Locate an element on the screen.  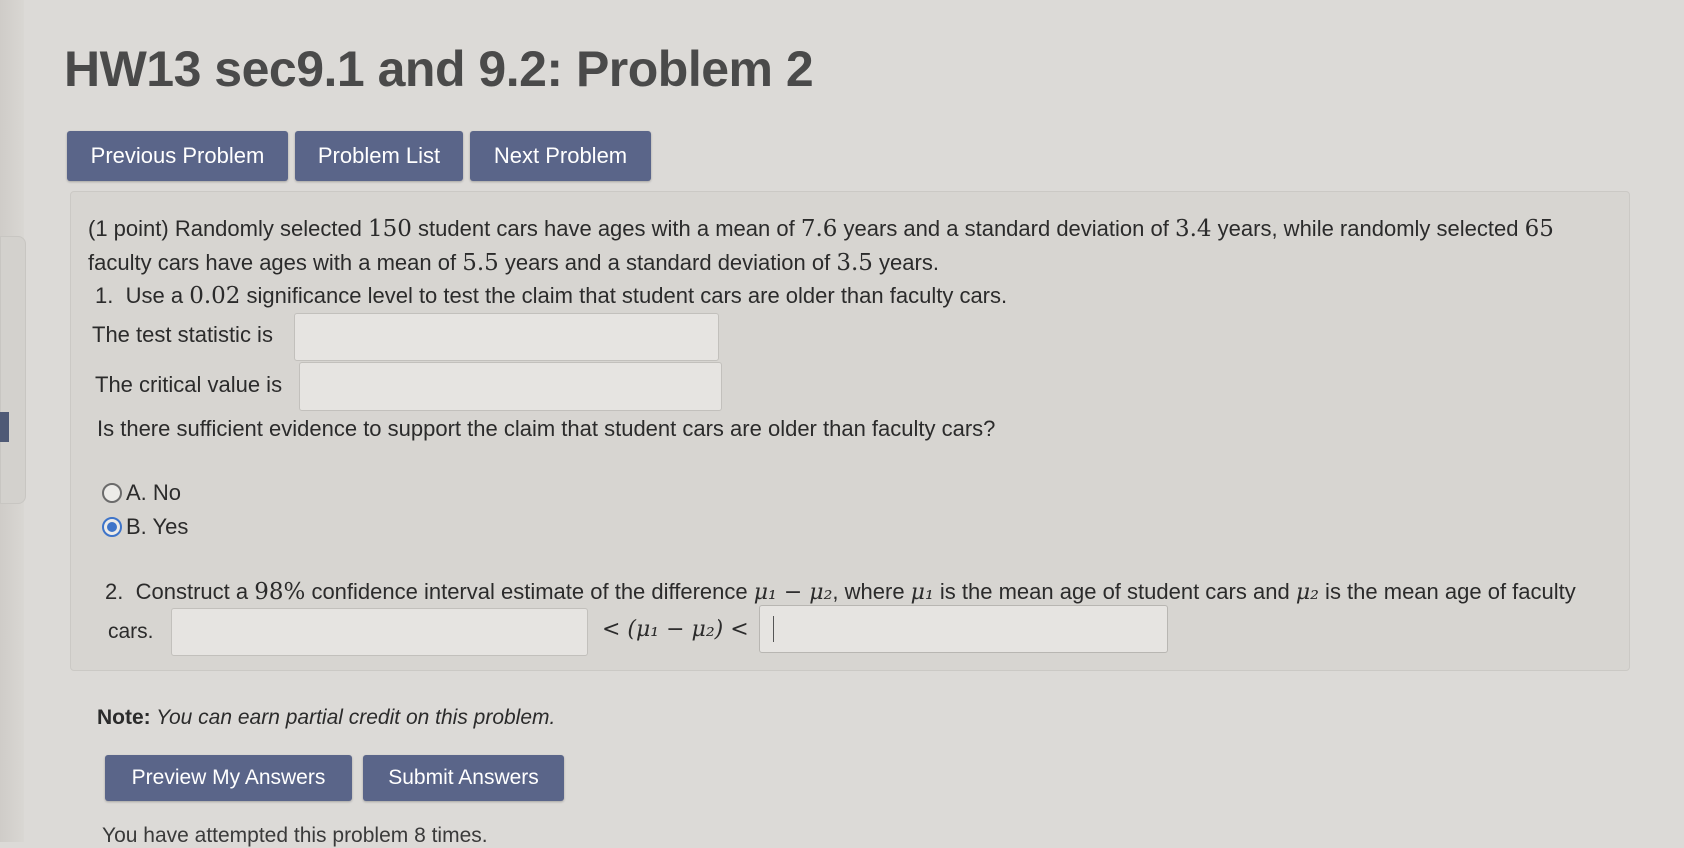
option-b-radio is located at coordinates (112, 527).